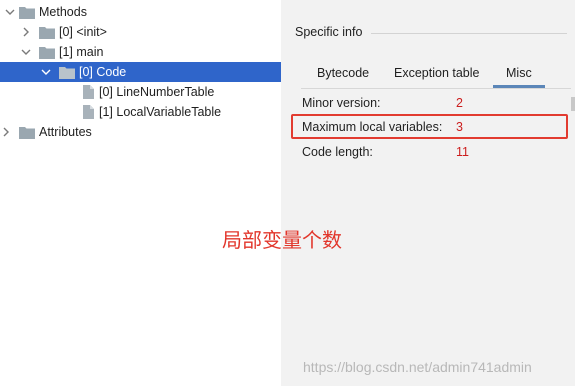 The height and width of the screenshot is (386, 575). Describe the element at coordinates (459, 103) in the screenshot. I see `minor-version-value: 2` at that location.